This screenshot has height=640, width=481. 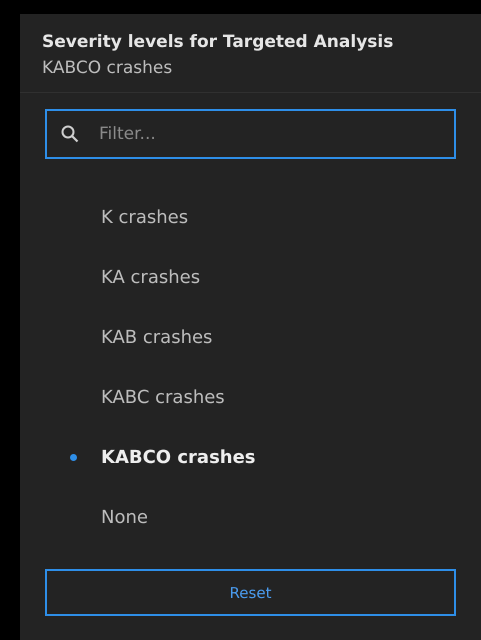 I want to click on reset-button: Reset, so click(x=250, y=592).